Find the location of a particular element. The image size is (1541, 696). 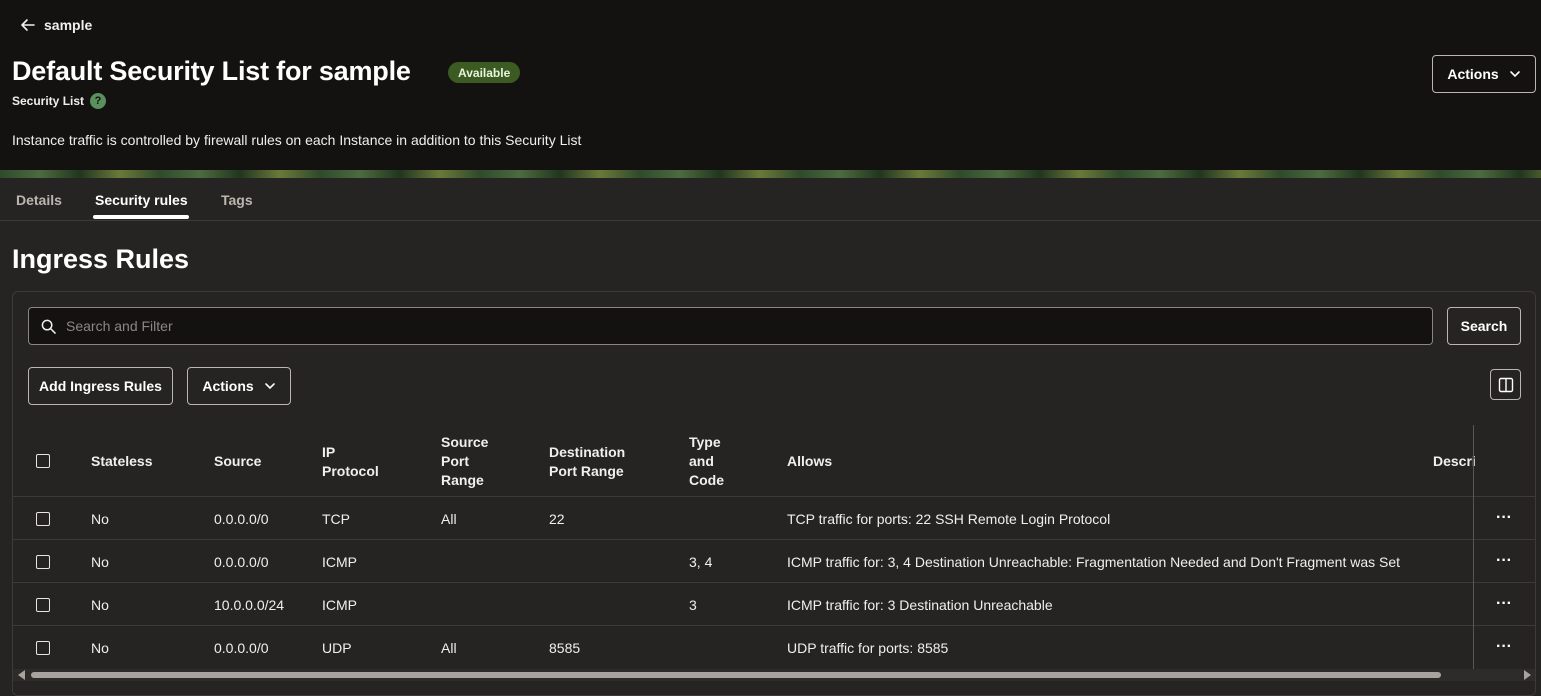

help-icon: ? is located at coordinates (98, 101).